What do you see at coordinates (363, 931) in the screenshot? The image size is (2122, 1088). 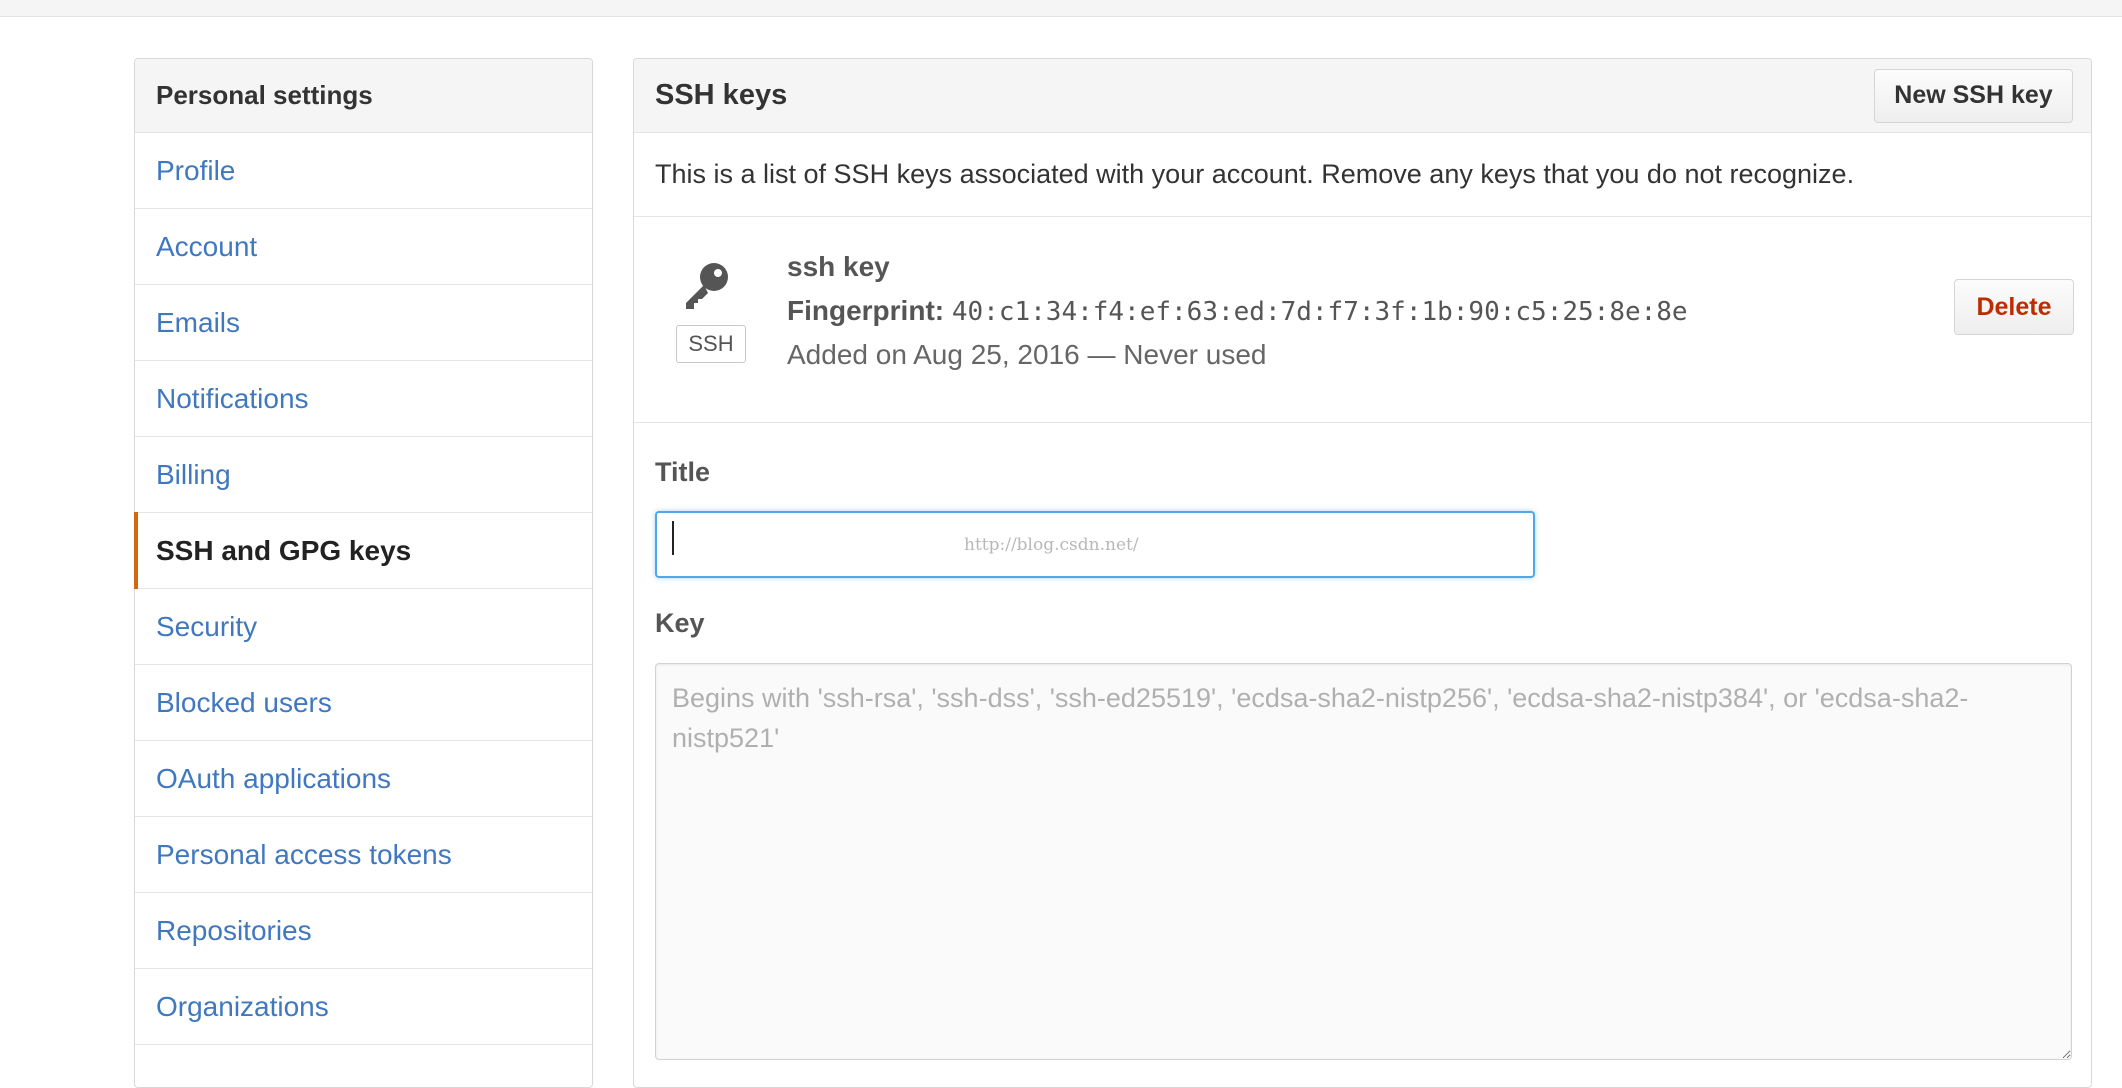 I see `sidebar-item-repositories: Repositories` at bounding box center [363, 931].